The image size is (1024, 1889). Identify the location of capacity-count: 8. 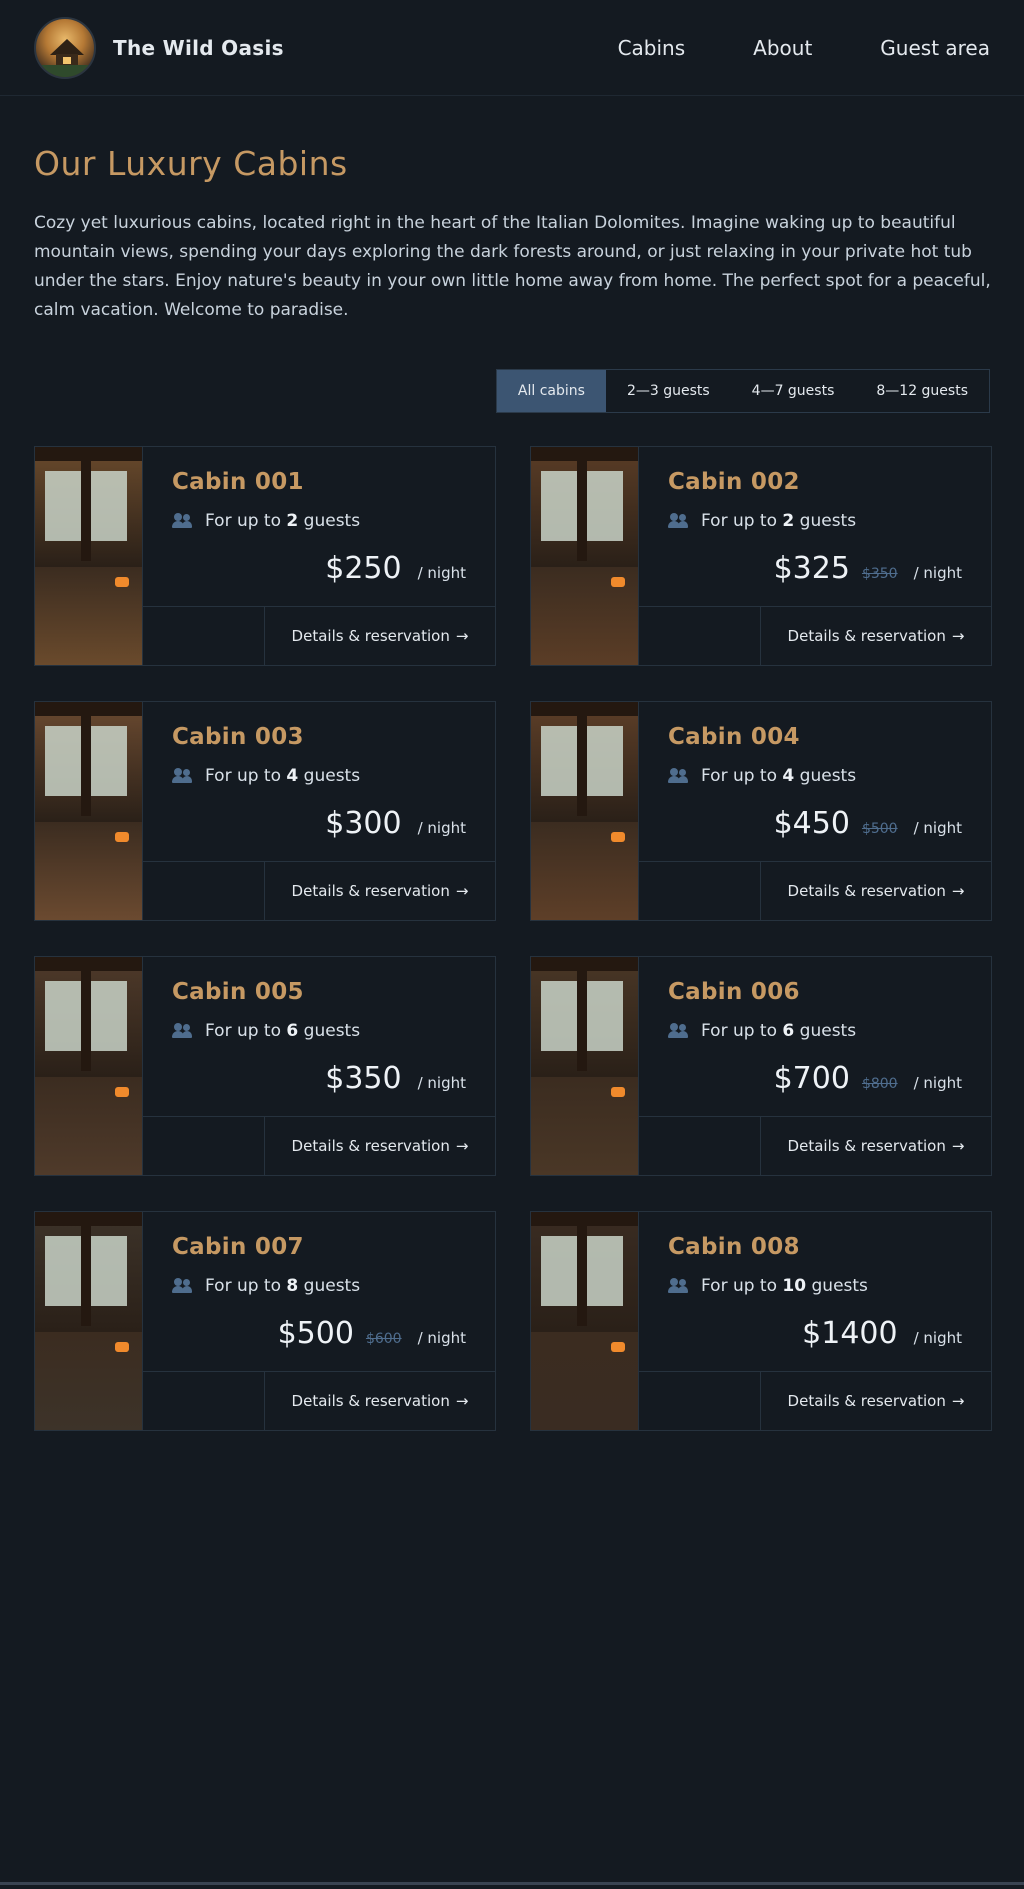
(292, 1286).